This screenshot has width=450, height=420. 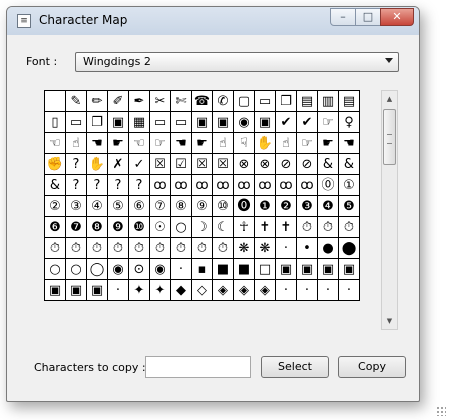 What do you see at coordinates (202, 206) in the screenshot?
I see `character-cell: ⑨` at bounding box center [202, 206].